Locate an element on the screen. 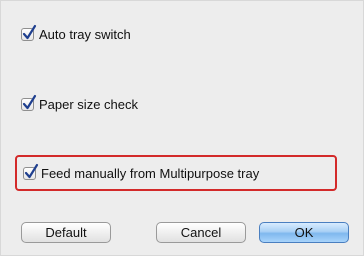 The width and height of the screenshot is (364, 256). cancel-button: Cancel is located at coordinates (201, 232).